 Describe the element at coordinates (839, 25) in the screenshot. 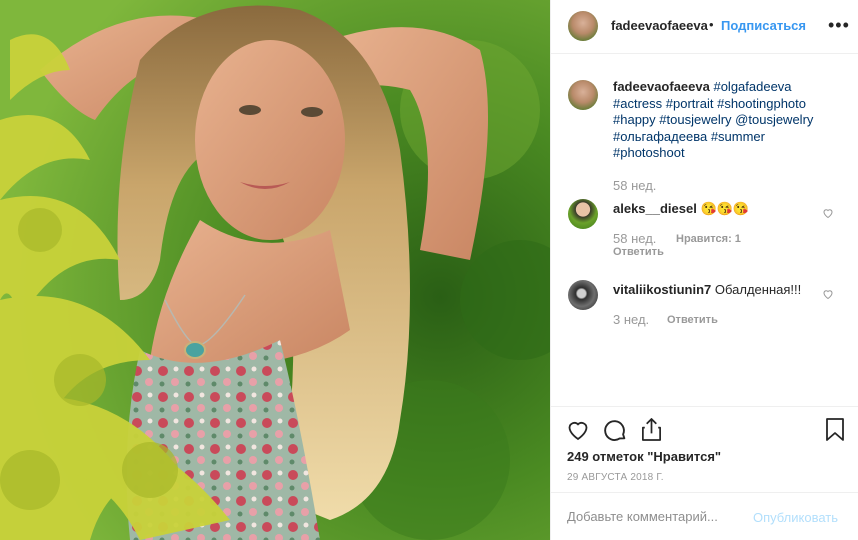

I see `more-horizontal-icon: •••` at that location.